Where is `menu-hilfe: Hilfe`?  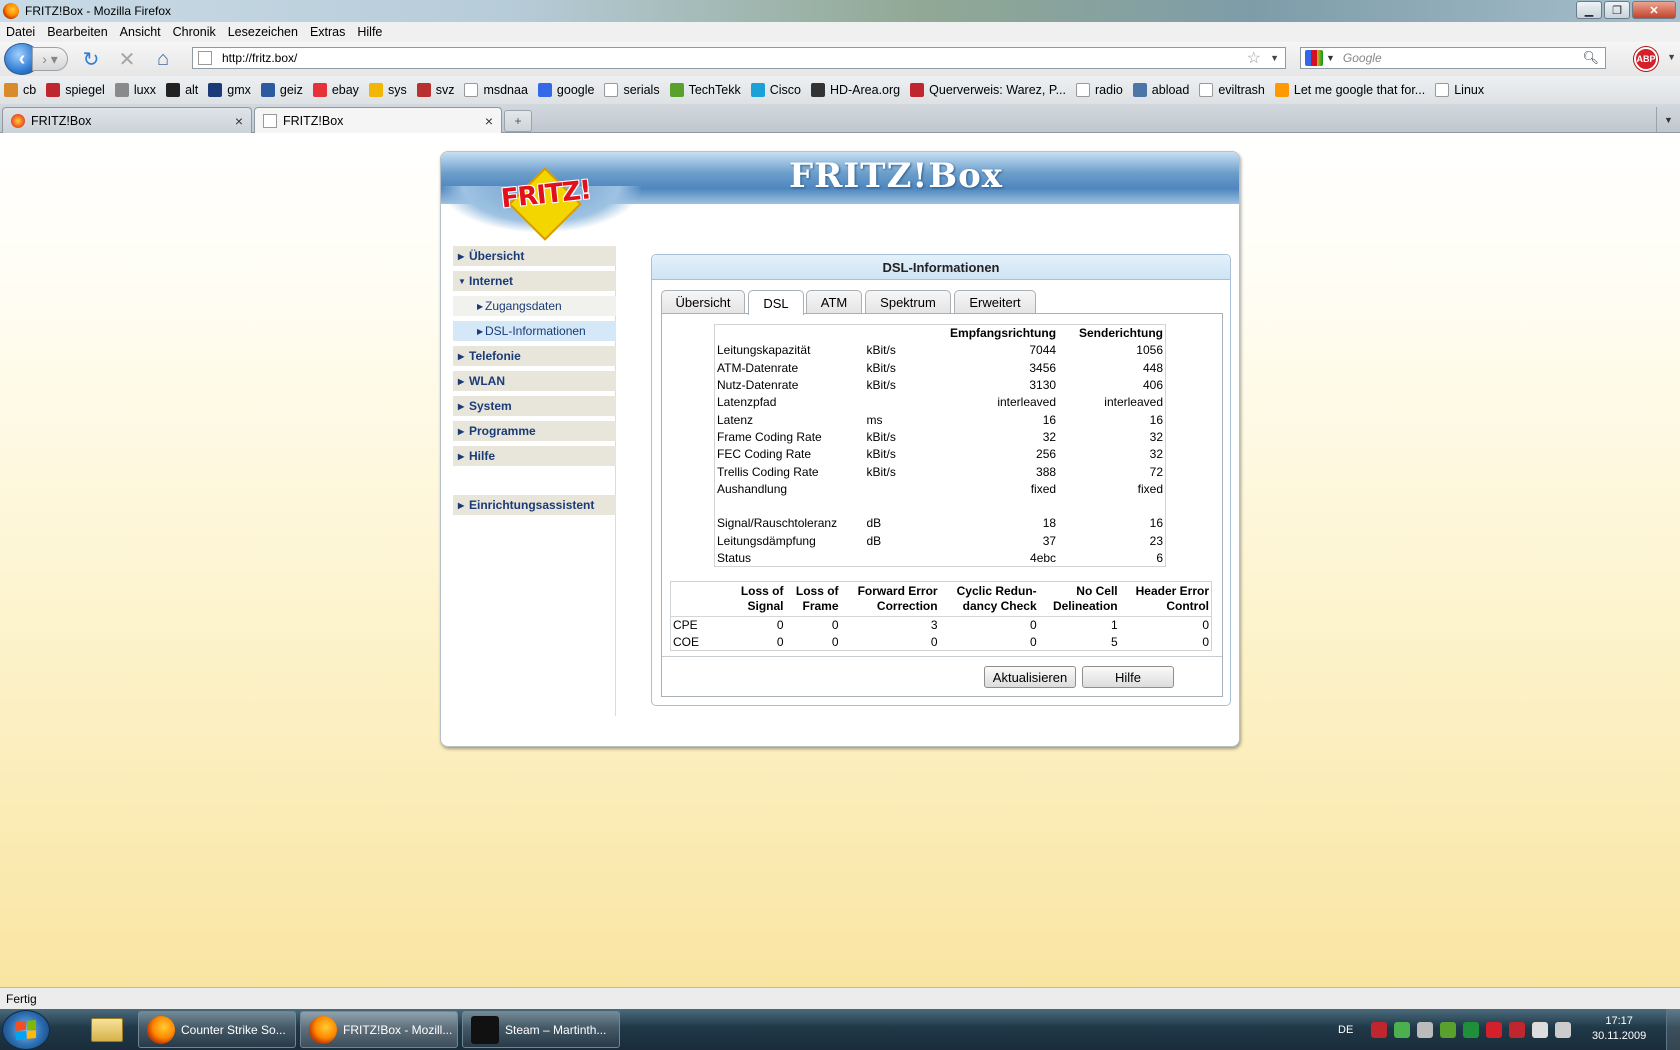
menu-hilfe: Hilfe is located at coordinates (369, 32).